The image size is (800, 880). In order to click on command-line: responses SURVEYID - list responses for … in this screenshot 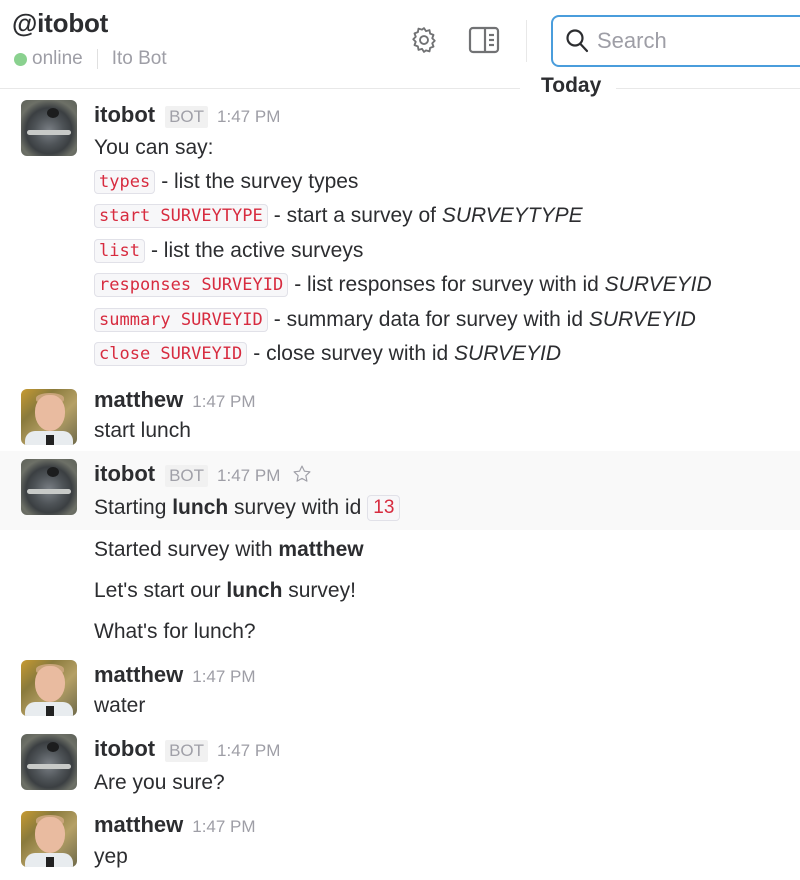, I will do `click(403, 285)`.